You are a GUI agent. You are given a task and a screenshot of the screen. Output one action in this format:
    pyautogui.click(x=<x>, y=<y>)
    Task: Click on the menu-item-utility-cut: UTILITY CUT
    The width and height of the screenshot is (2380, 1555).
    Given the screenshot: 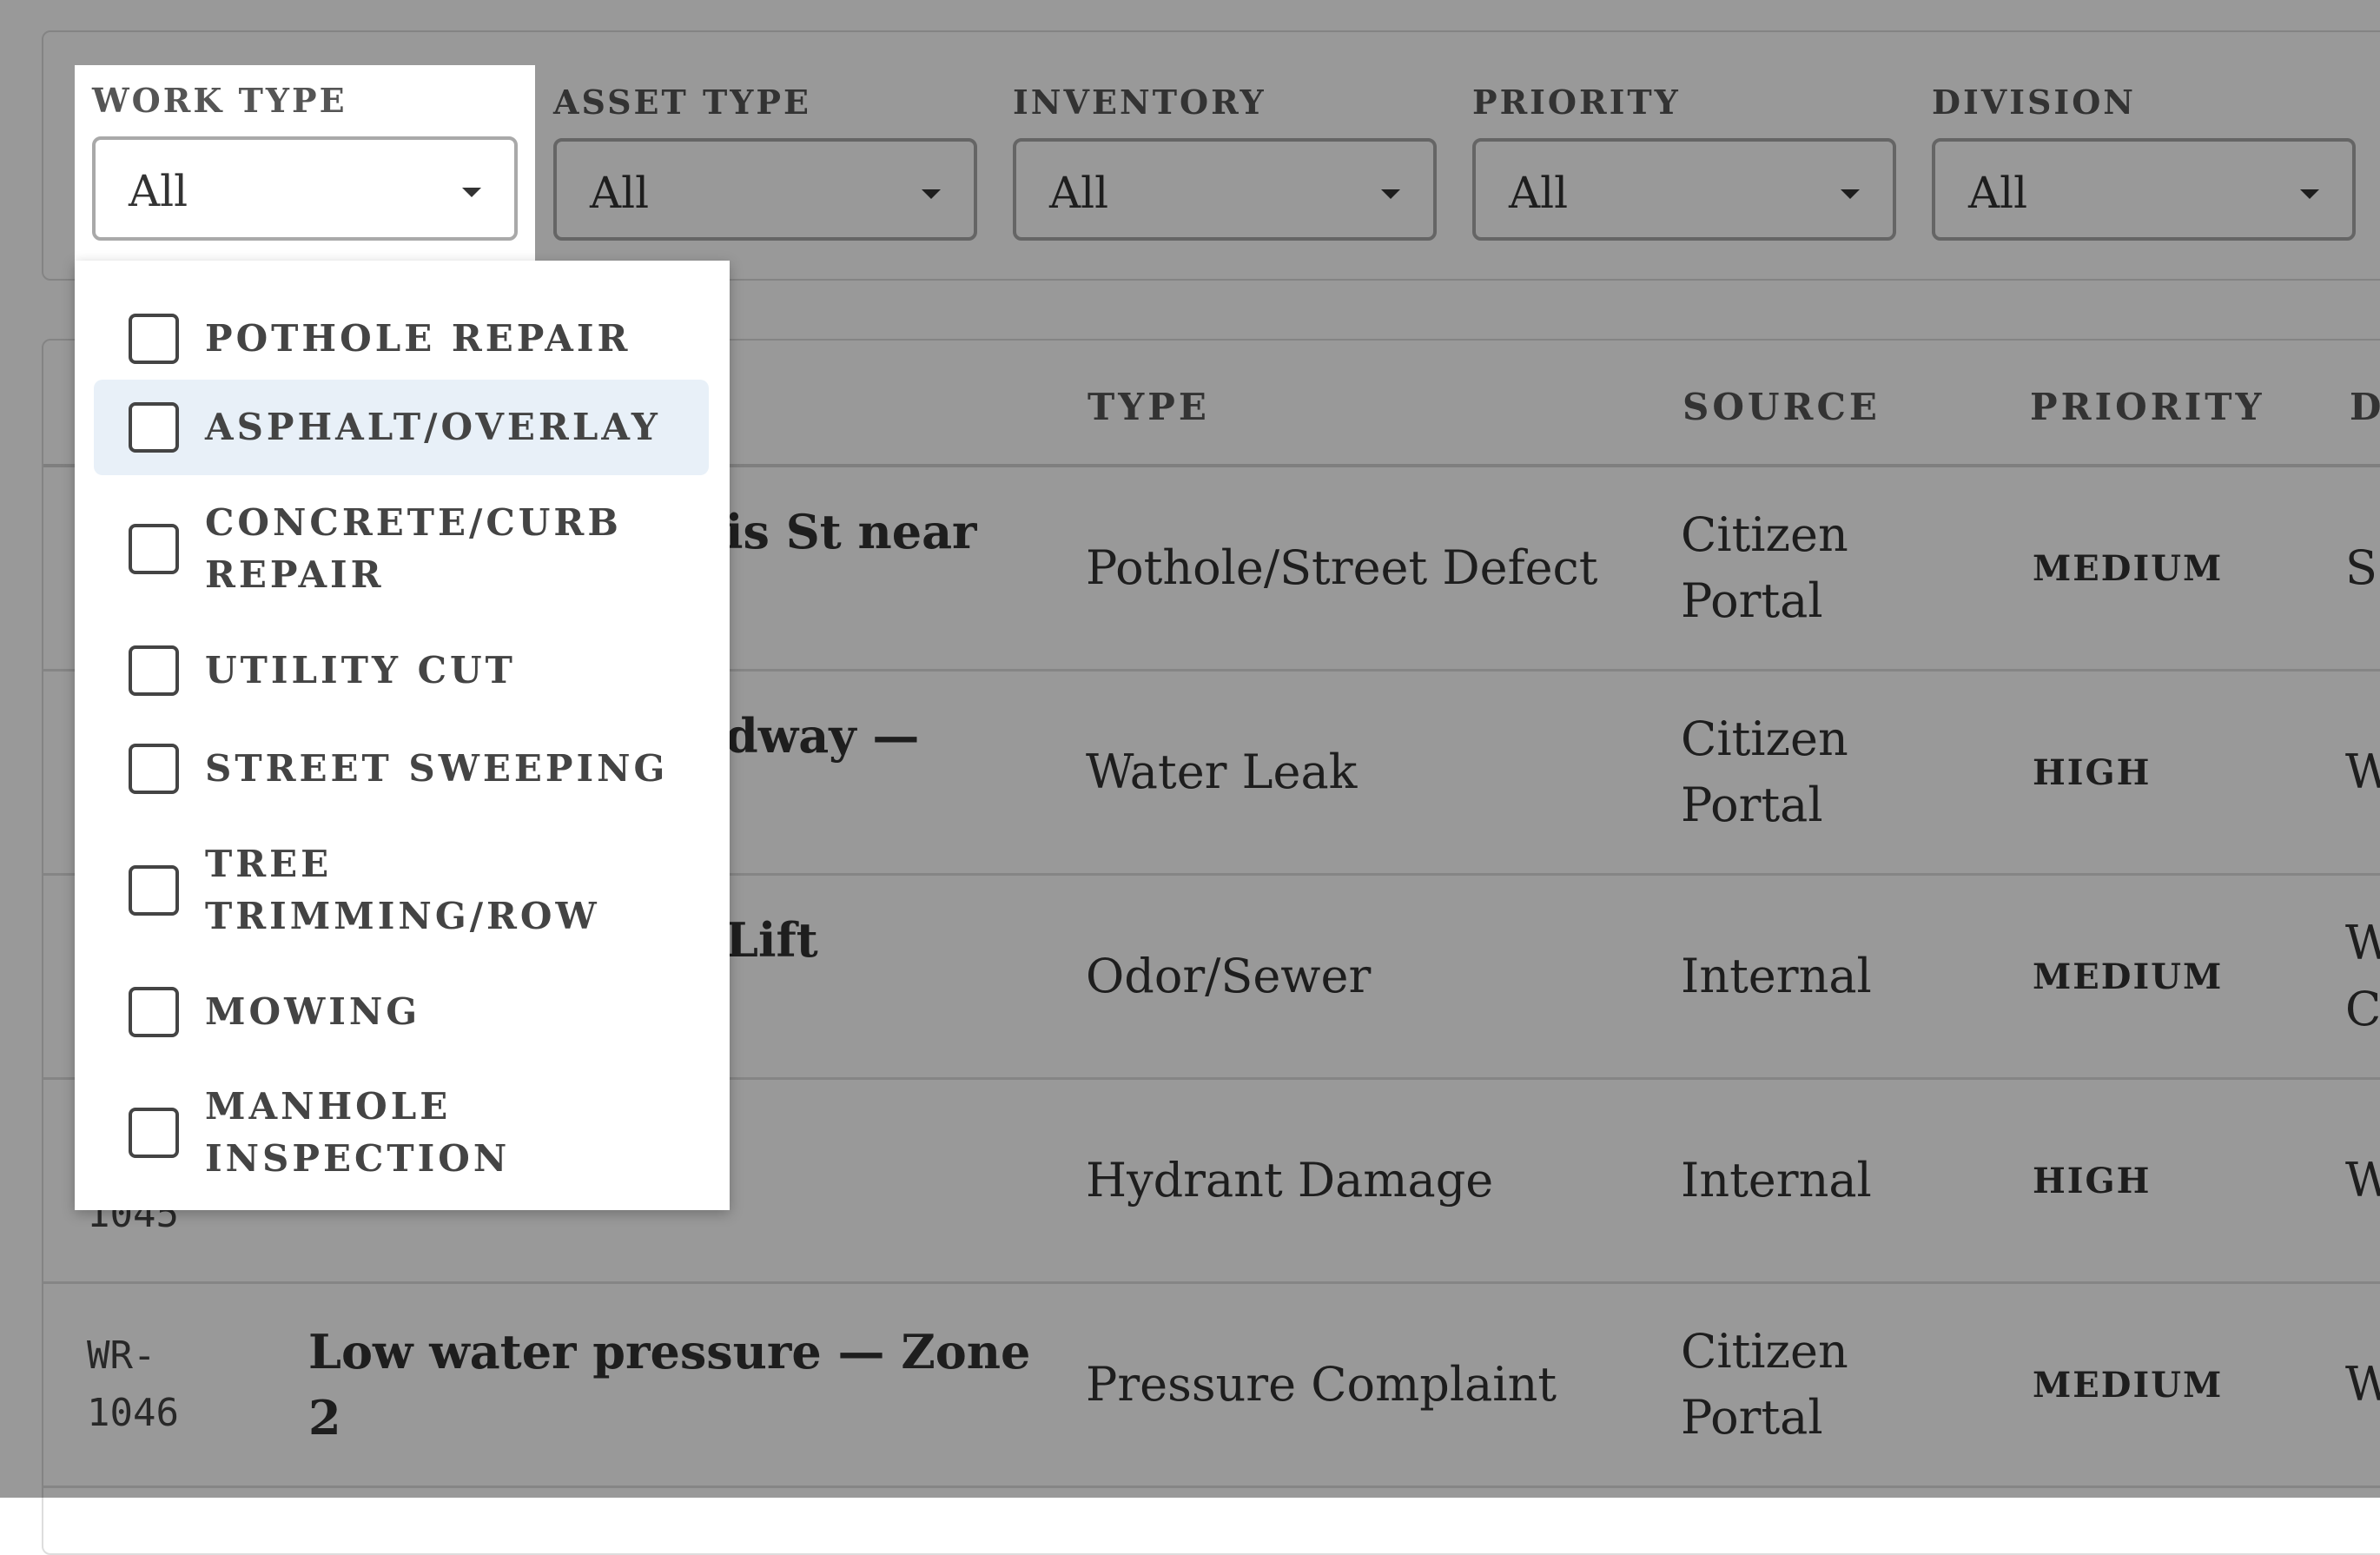 What is the action you would take?
    pyautogui.click(x=401, y=671)
    